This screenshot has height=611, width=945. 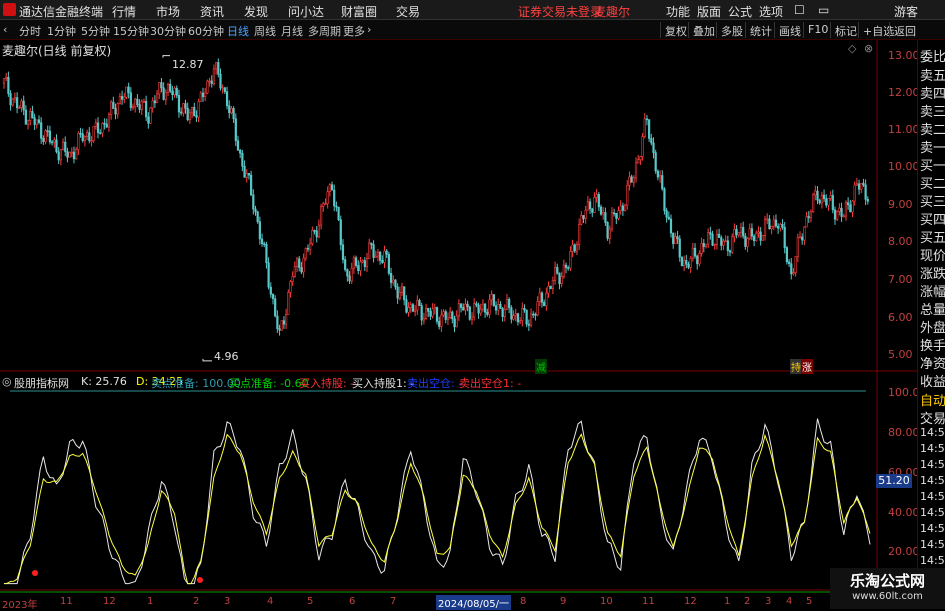 I want to click on menu-caifuquan: 财富圈, so click(x=359, y=11).